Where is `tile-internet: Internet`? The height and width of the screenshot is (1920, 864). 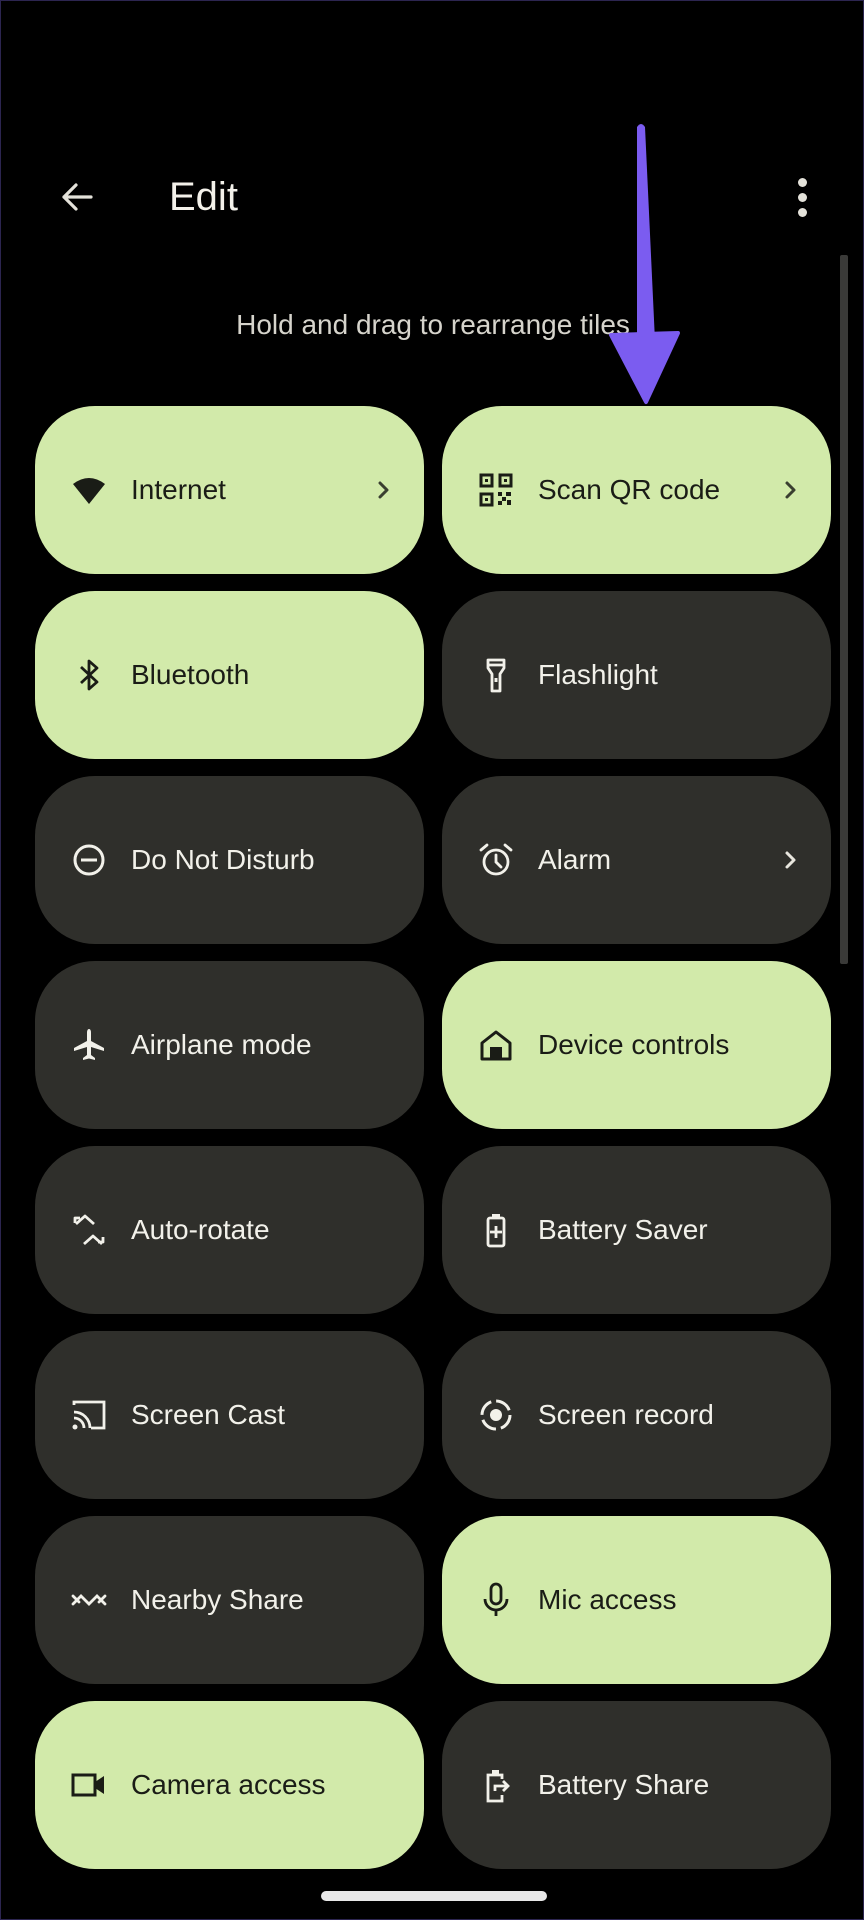
tile-internet: Internet is located at coordinates (229, 490).